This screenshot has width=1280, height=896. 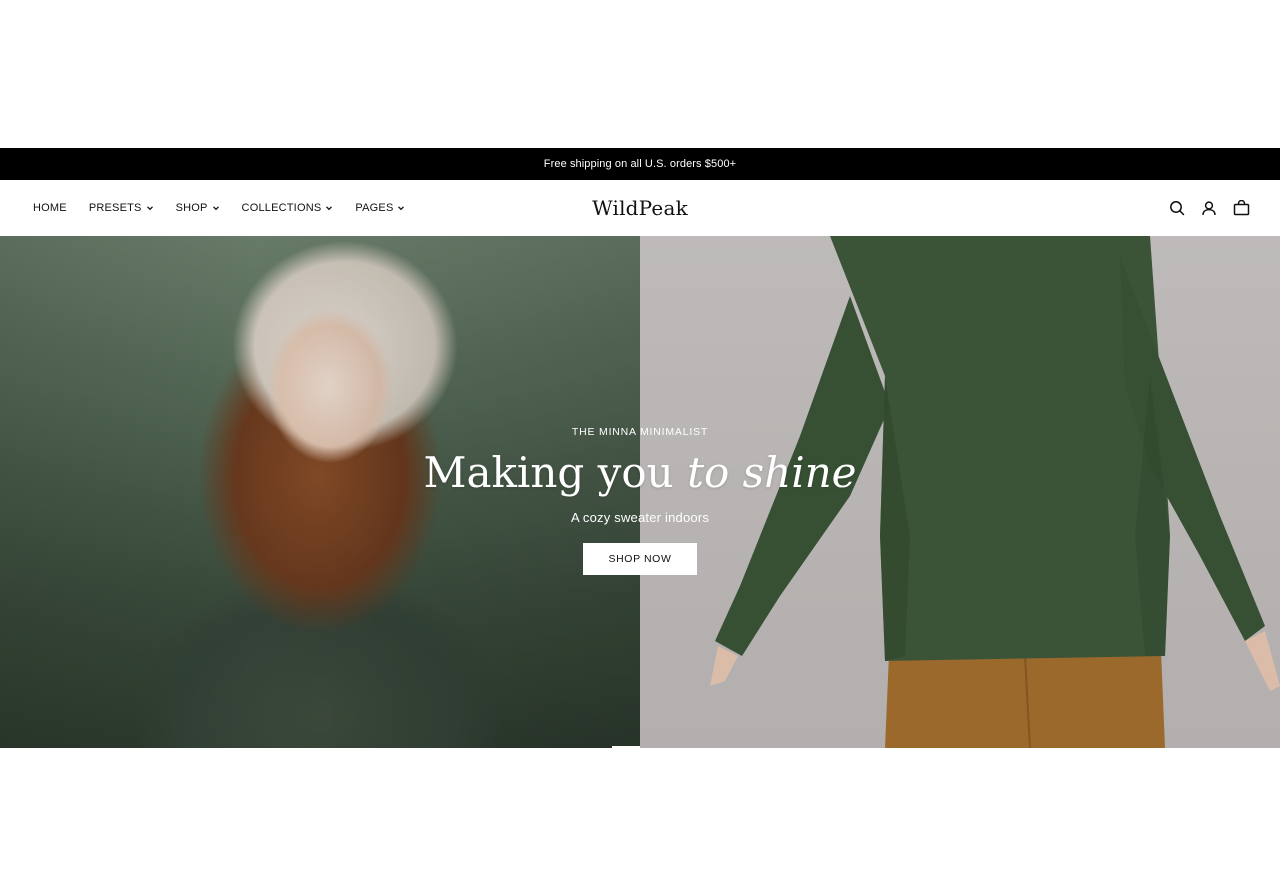 I want to click on nav-item-shop: SHOP, so click(x=198, y=208).